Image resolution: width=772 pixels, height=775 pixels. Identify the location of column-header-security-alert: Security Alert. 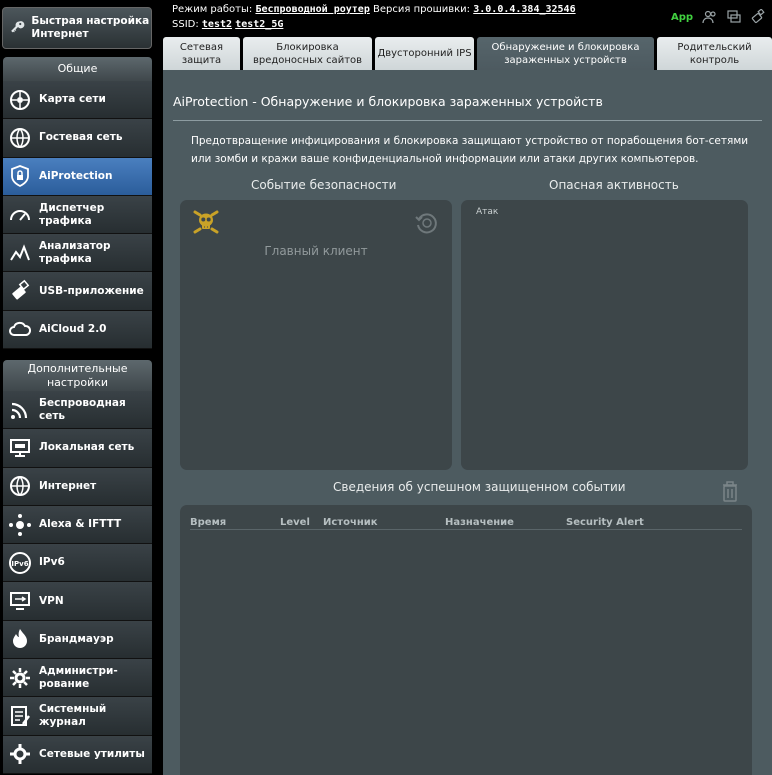
(605, 522).